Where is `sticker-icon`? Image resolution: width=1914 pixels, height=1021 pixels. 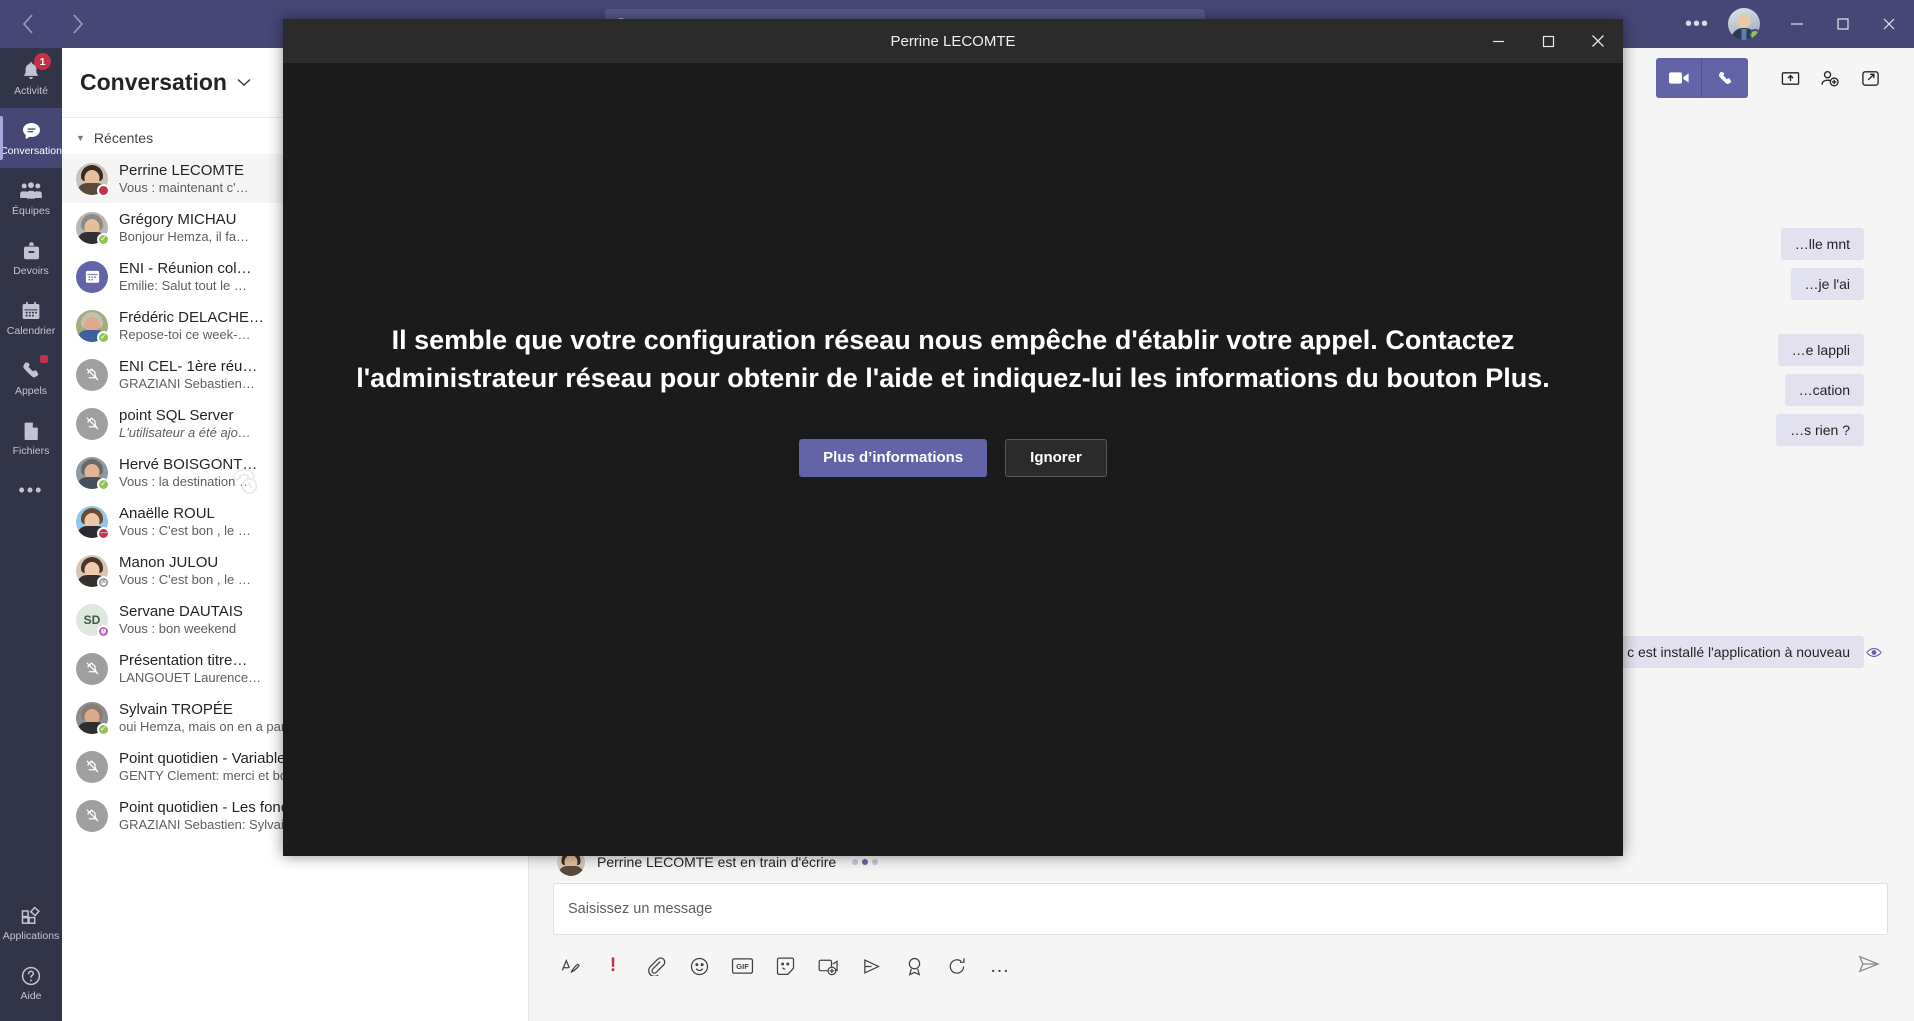 sticker-icon is located at coordinates (785, 966).